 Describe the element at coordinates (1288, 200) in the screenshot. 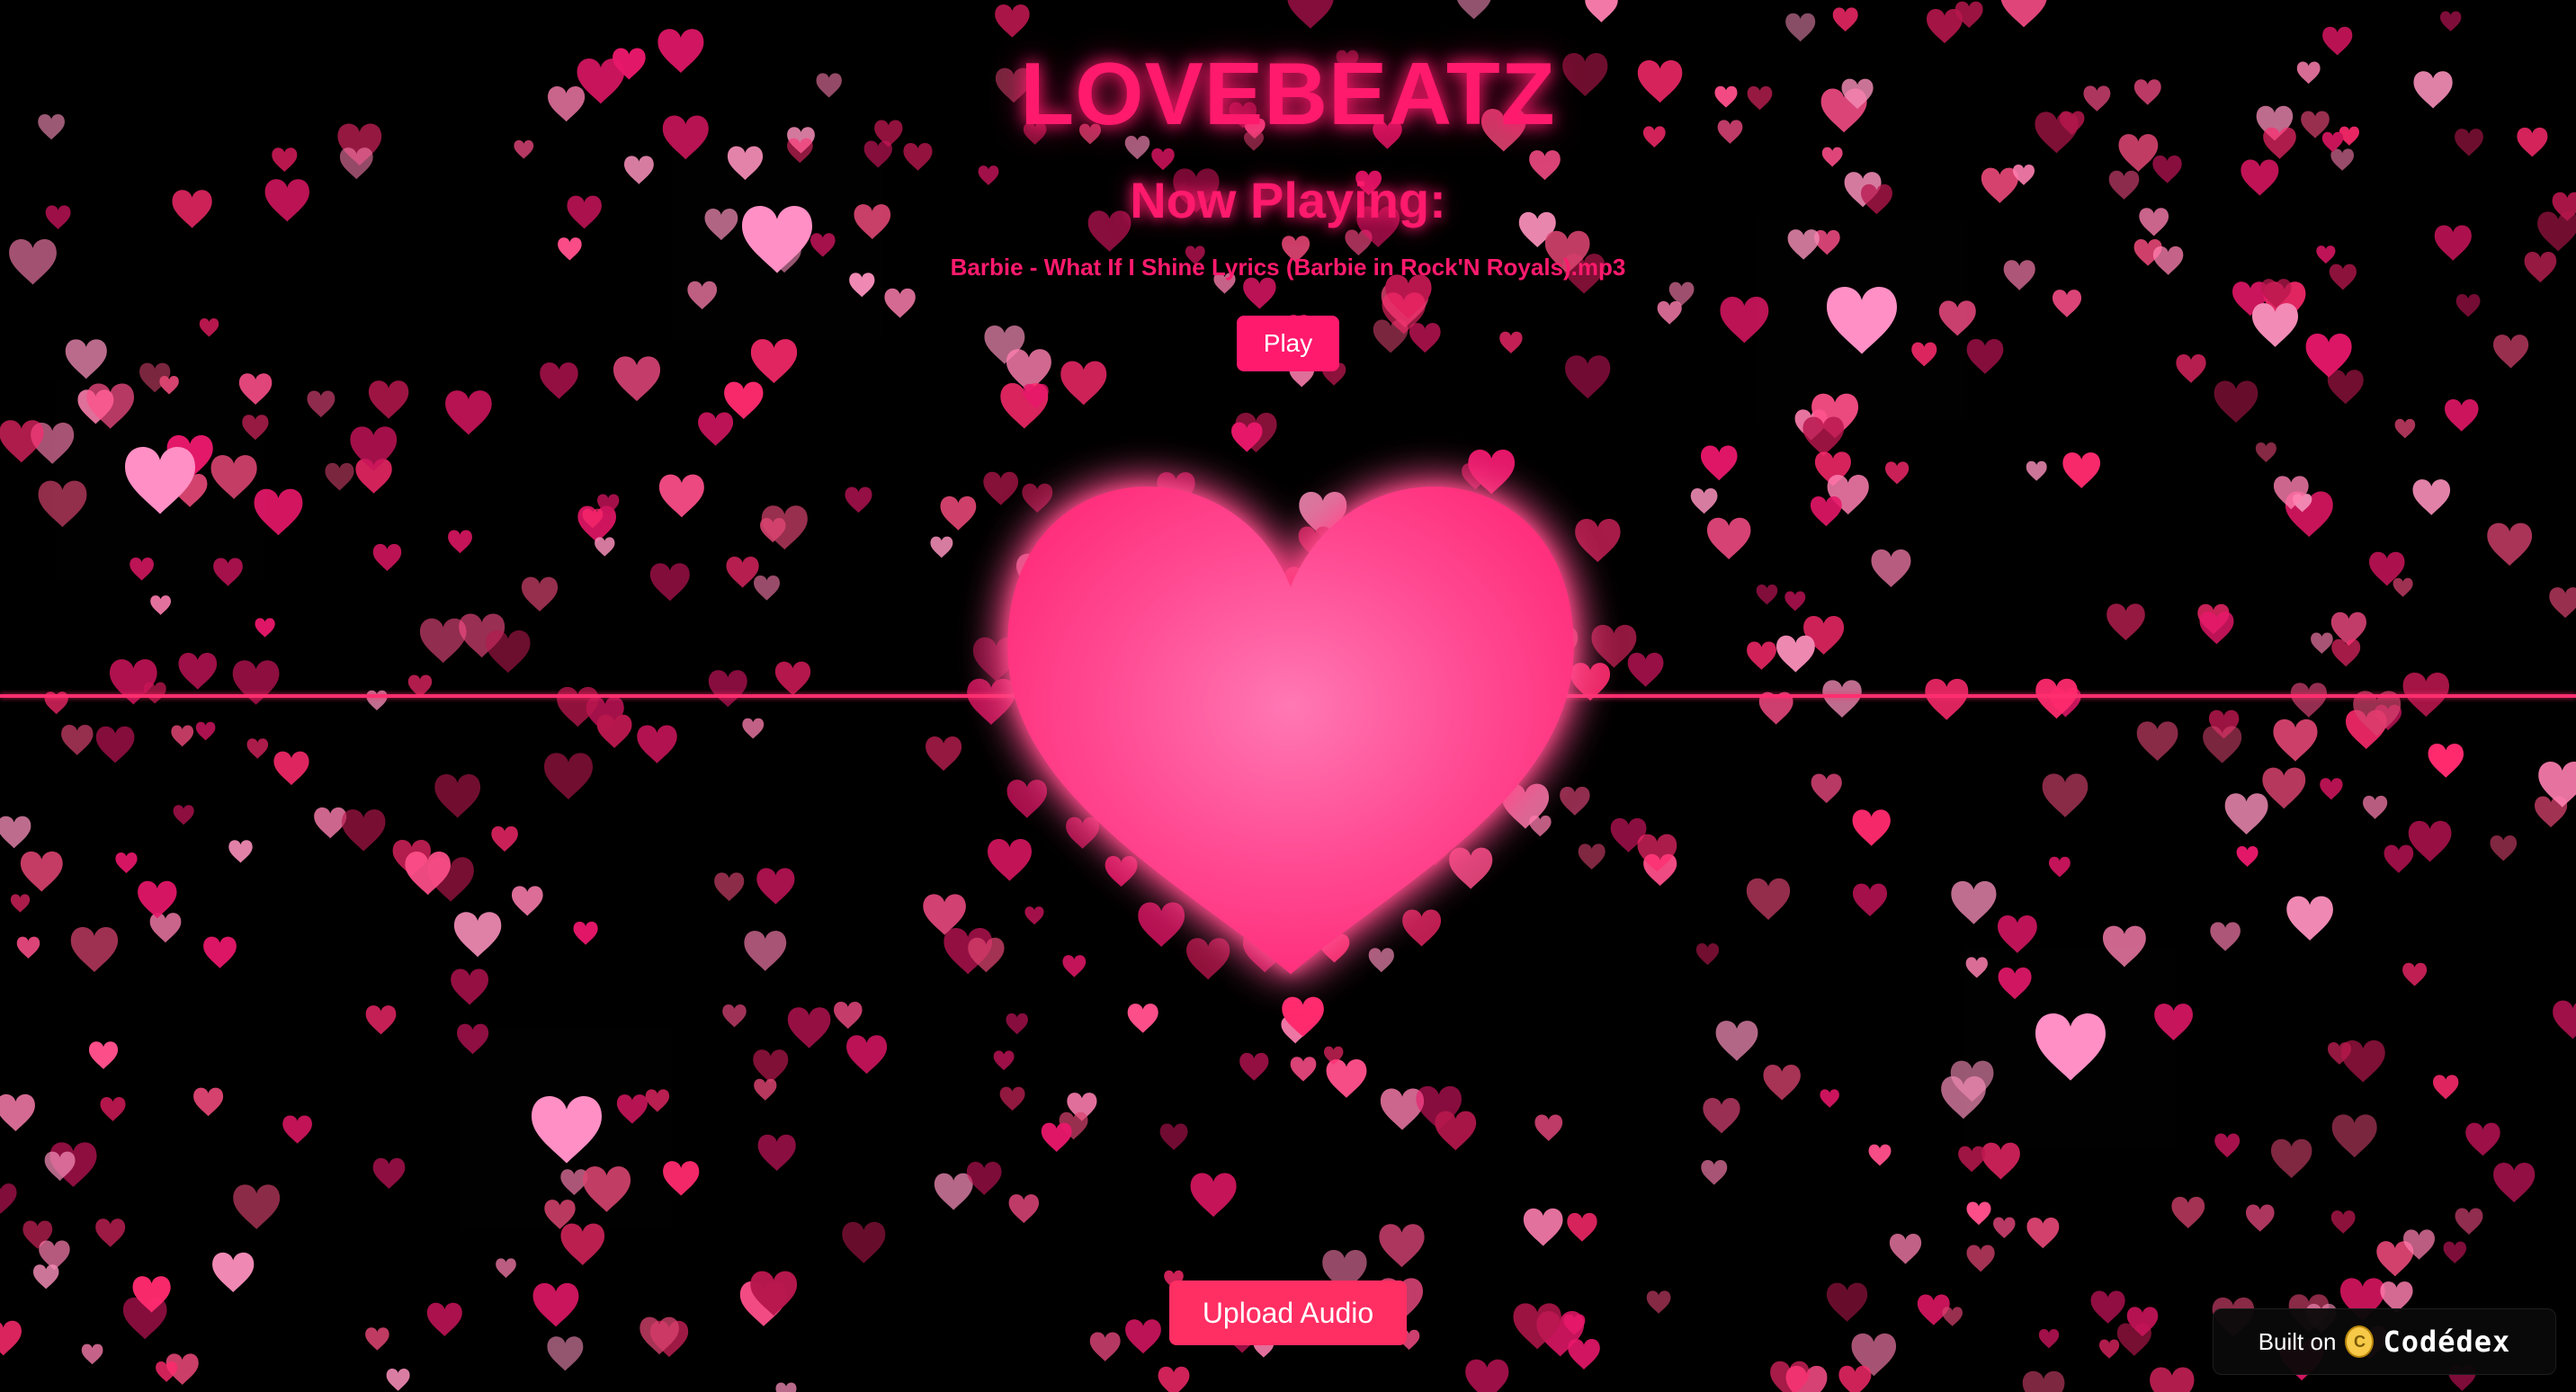

I see `now-playing-heading: Now Playing:` at that location.